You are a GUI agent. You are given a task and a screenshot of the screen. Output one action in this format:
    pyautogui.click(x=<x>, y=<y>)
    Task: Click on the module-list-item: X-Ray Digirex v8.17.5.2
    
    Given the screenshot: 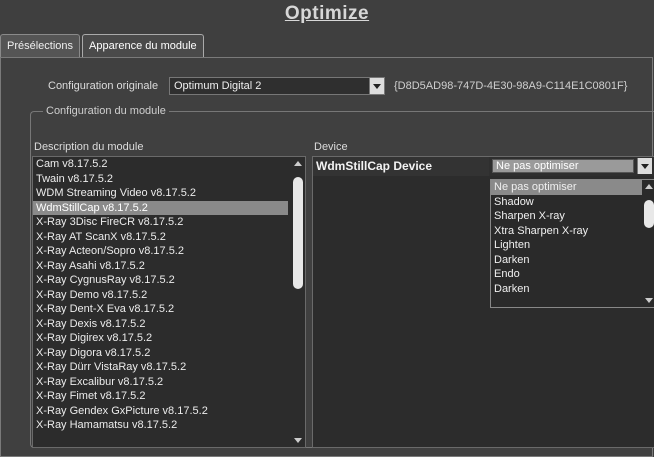 What is the action you would take?
    pyautogui.click(x=160, y=338)
    